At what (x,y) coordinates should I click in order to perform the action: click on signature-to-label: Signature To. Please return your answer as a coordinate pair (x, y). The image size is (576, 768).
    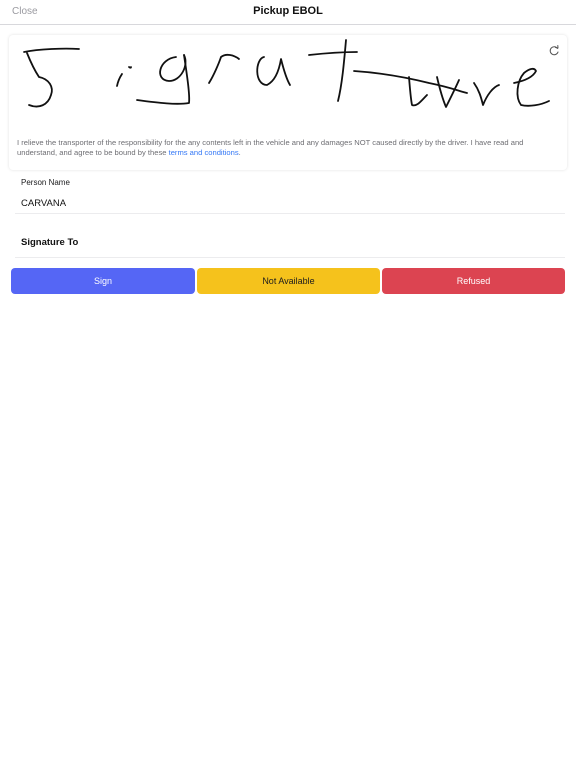
    Looking at the image, I should click on (50, 242).